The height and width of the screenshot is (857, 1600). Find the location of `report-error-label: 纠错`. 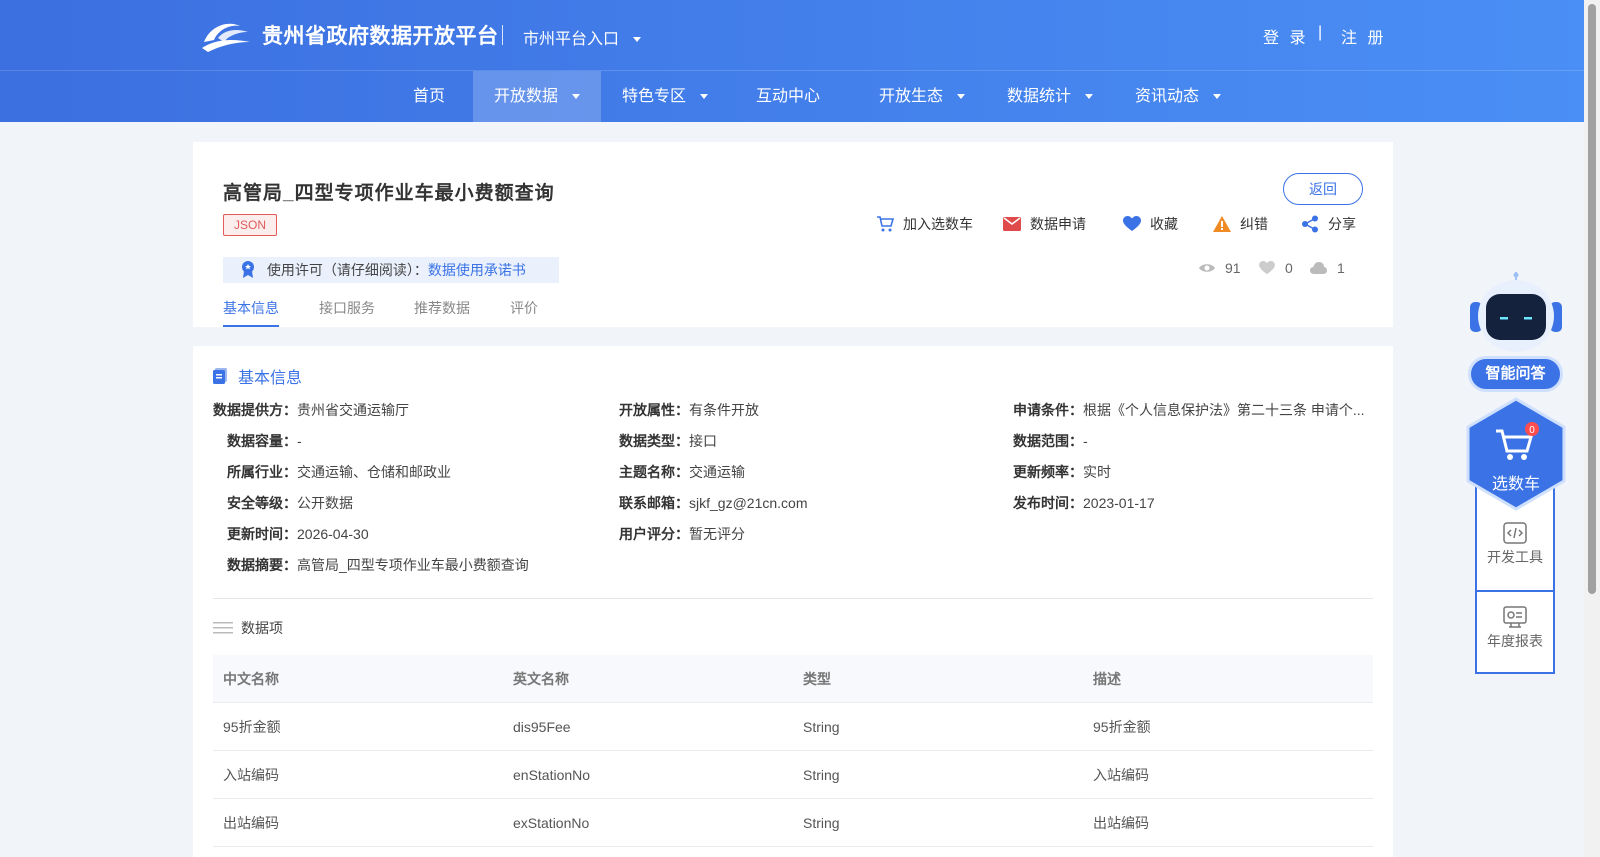

report-error-label: 纠错 is located at coordinates (1254, 224).